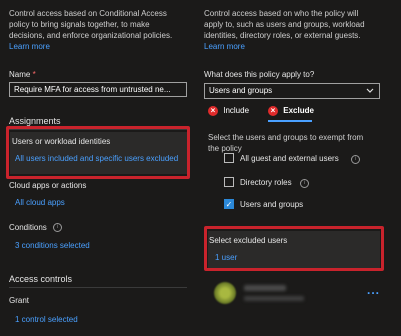 The image size is (401, 336). What do you see at coordinates (19, 300) in the screenshot?
I see `grant-label: Grant` at bounding box center [19, 300].